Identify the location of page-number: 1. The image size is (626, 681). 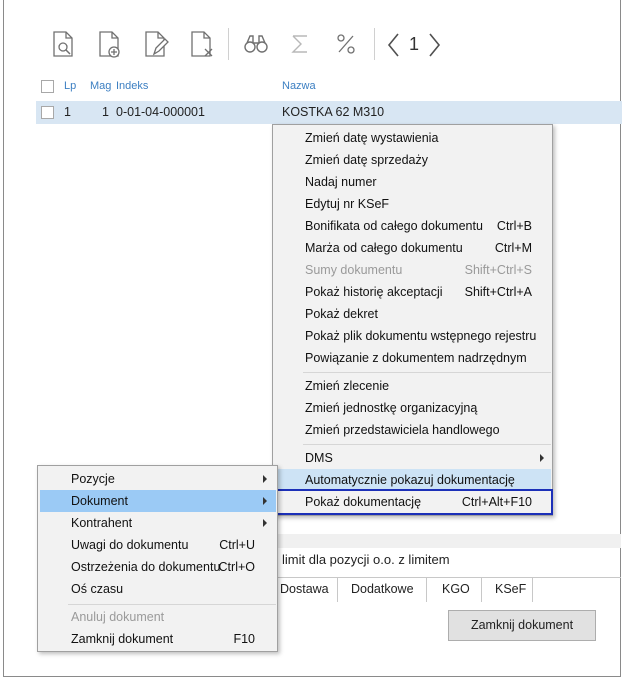
(414, 44).